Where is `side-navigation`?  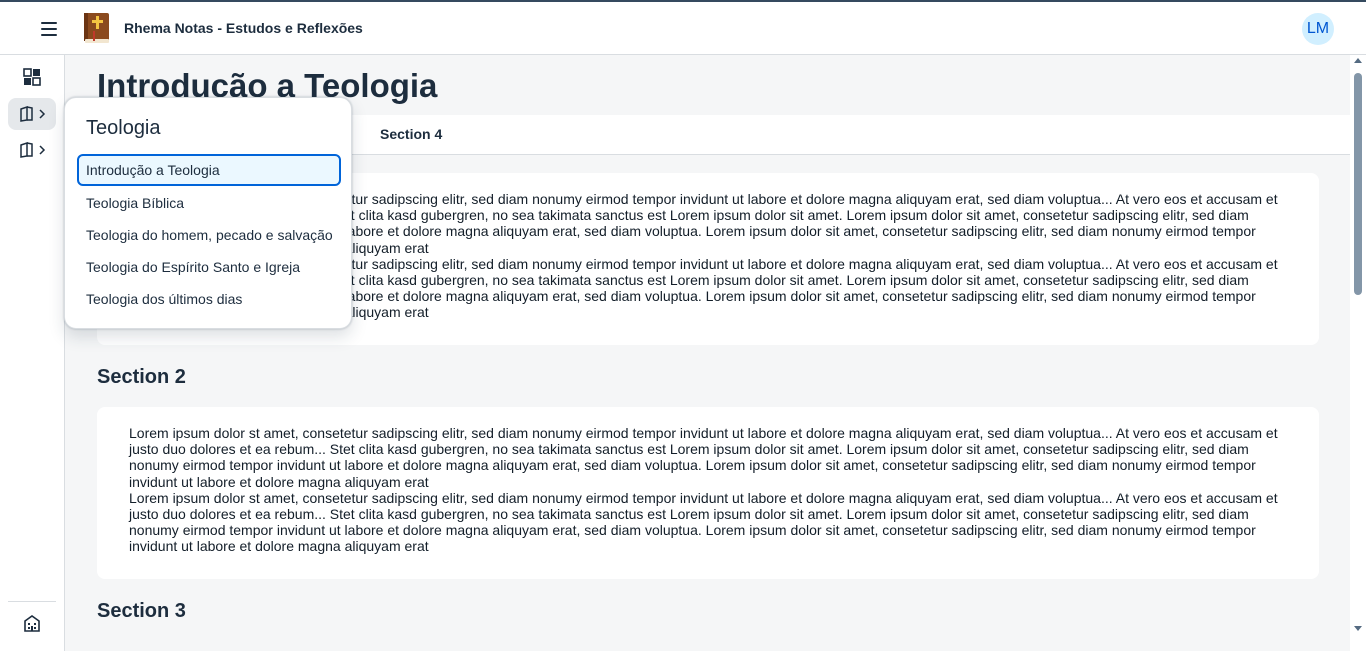 side-navigation is located at coordinates (32, 353).